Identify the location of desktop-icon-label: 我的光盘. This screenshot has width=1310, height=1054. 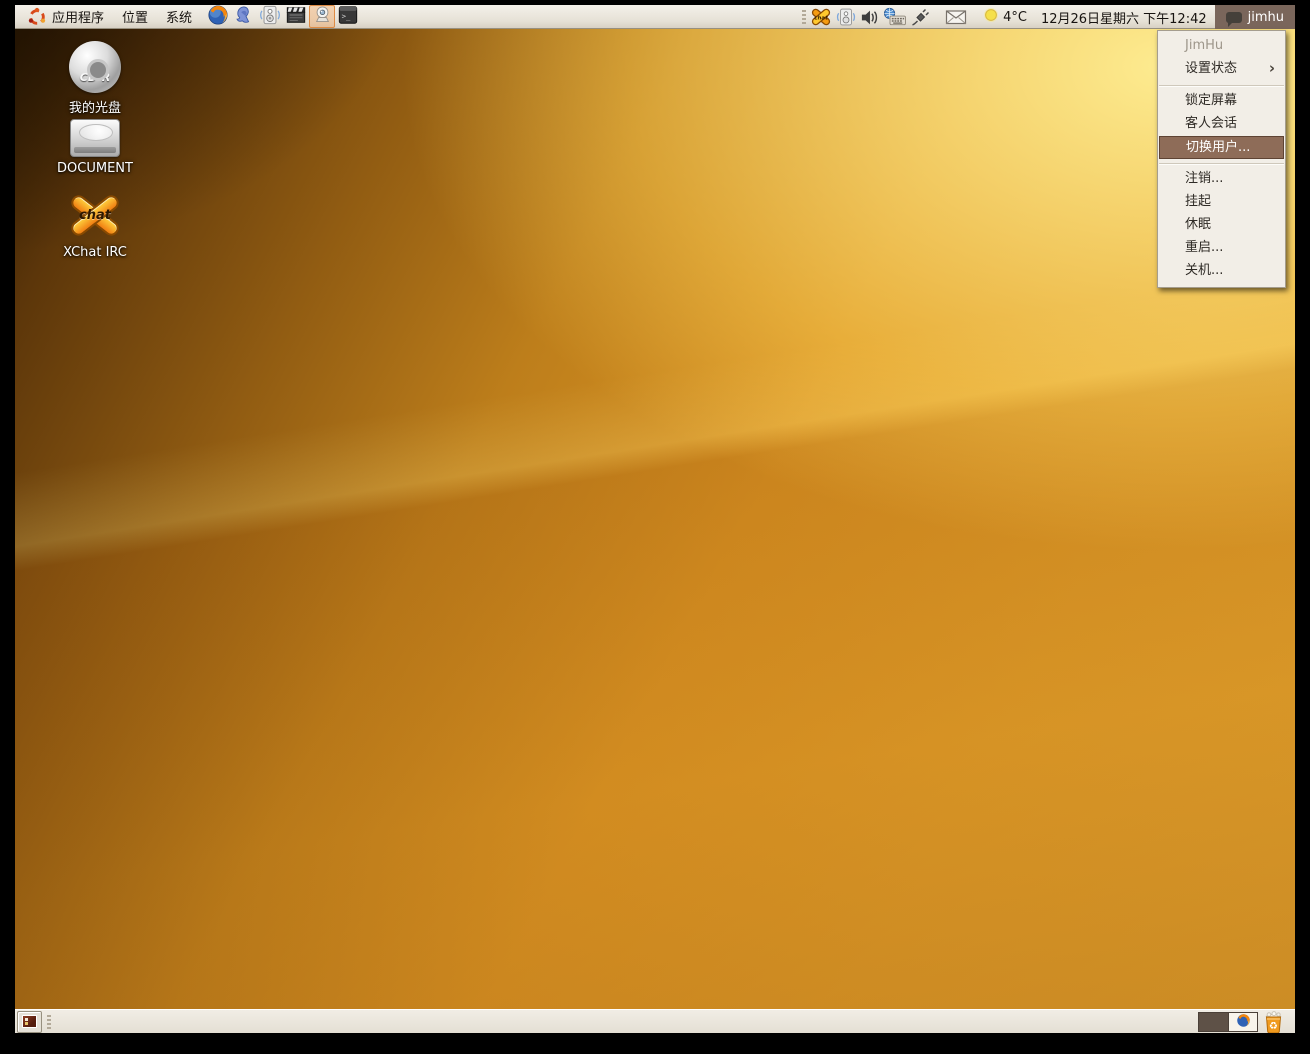
(94, 108).